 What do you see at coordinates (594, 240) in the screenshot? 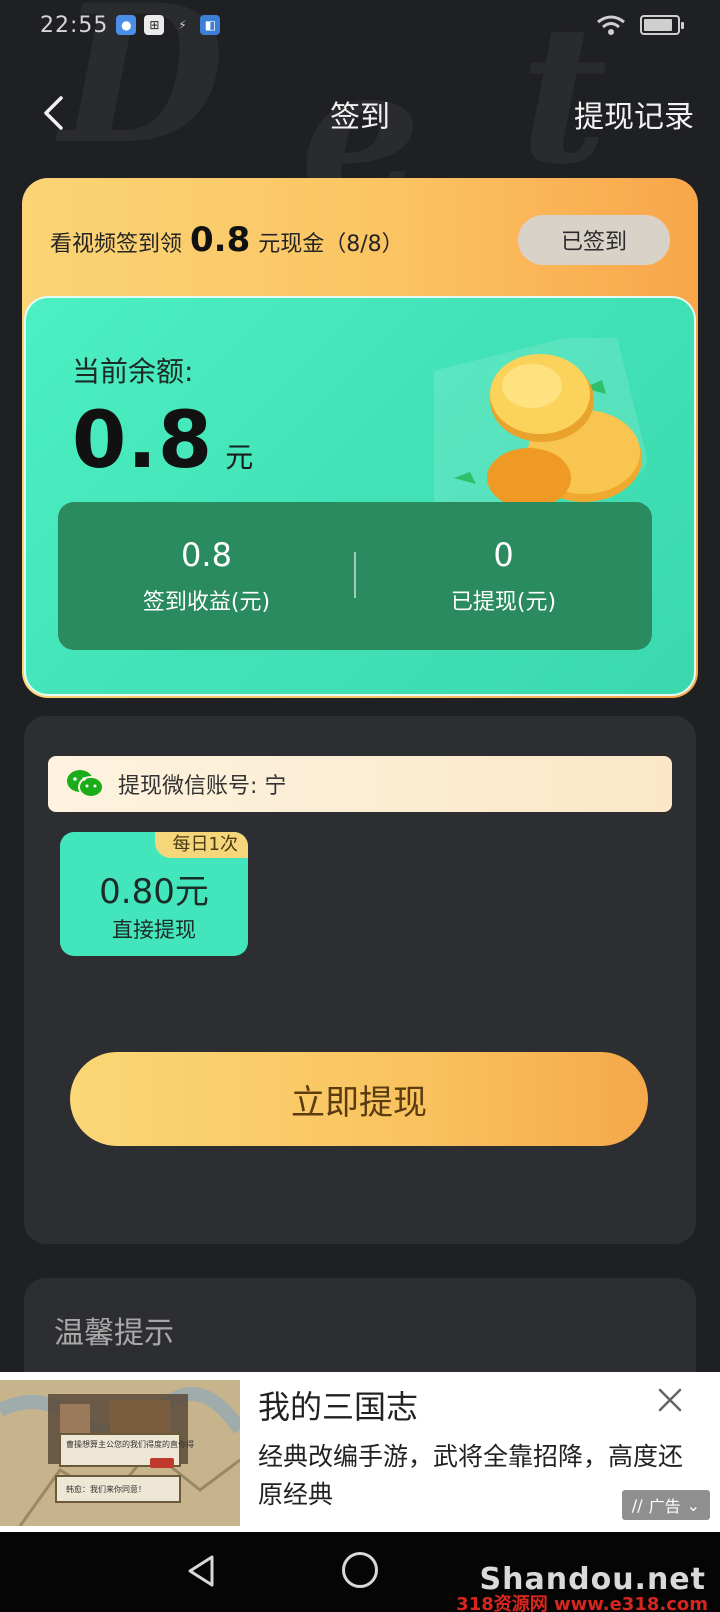
I see `signed-in-button: 已签到` at bounding box center [594, 240].